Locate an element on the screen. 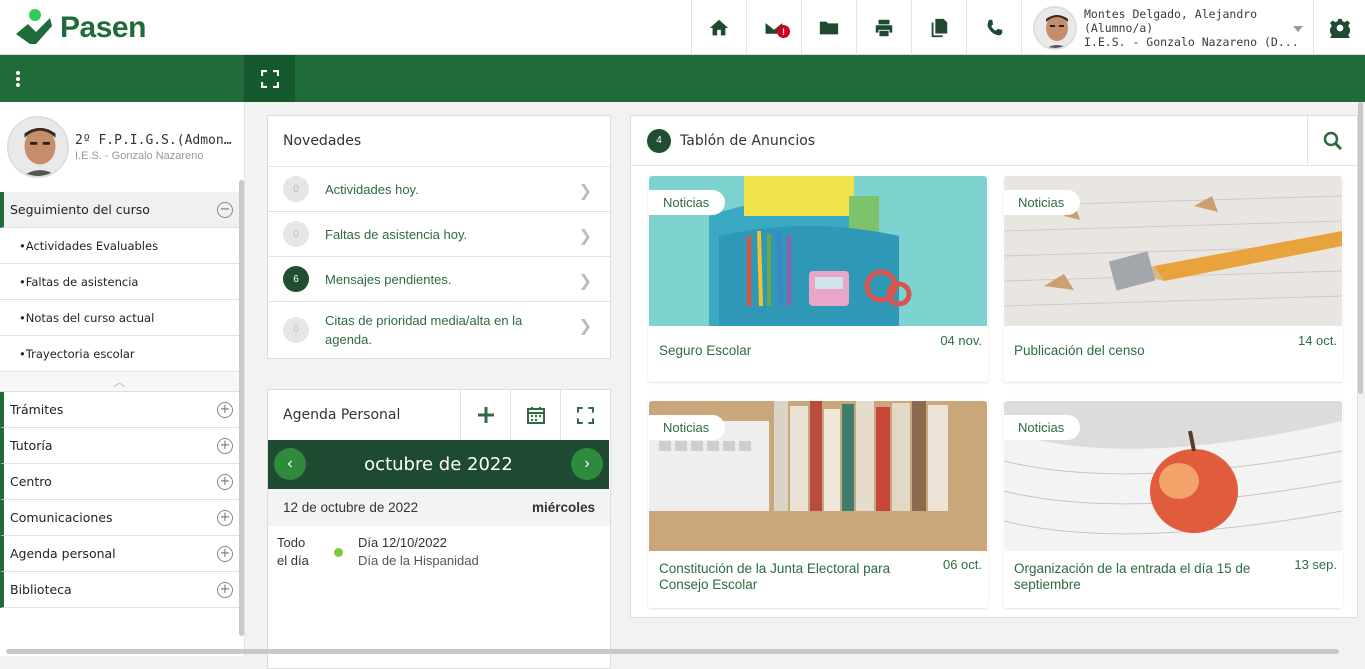  sidebar-item-label: Agenda personal is located at coordinates (63, 553).